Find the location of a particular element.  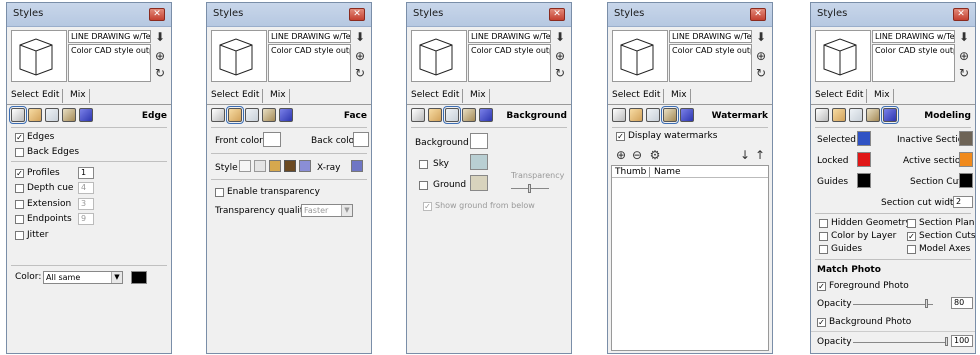

endpoints-checkbox is located at coordinates (19, 219).